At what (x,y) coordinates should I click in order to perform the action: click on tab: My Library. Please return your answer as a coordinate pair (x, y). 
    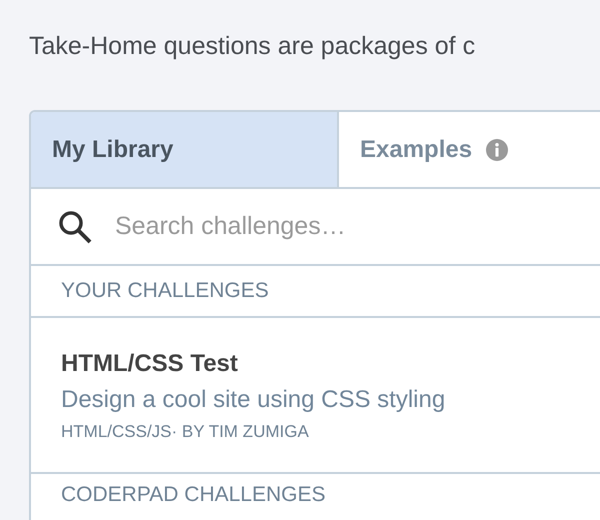
    Looking at the image, I should click on (185, 149).